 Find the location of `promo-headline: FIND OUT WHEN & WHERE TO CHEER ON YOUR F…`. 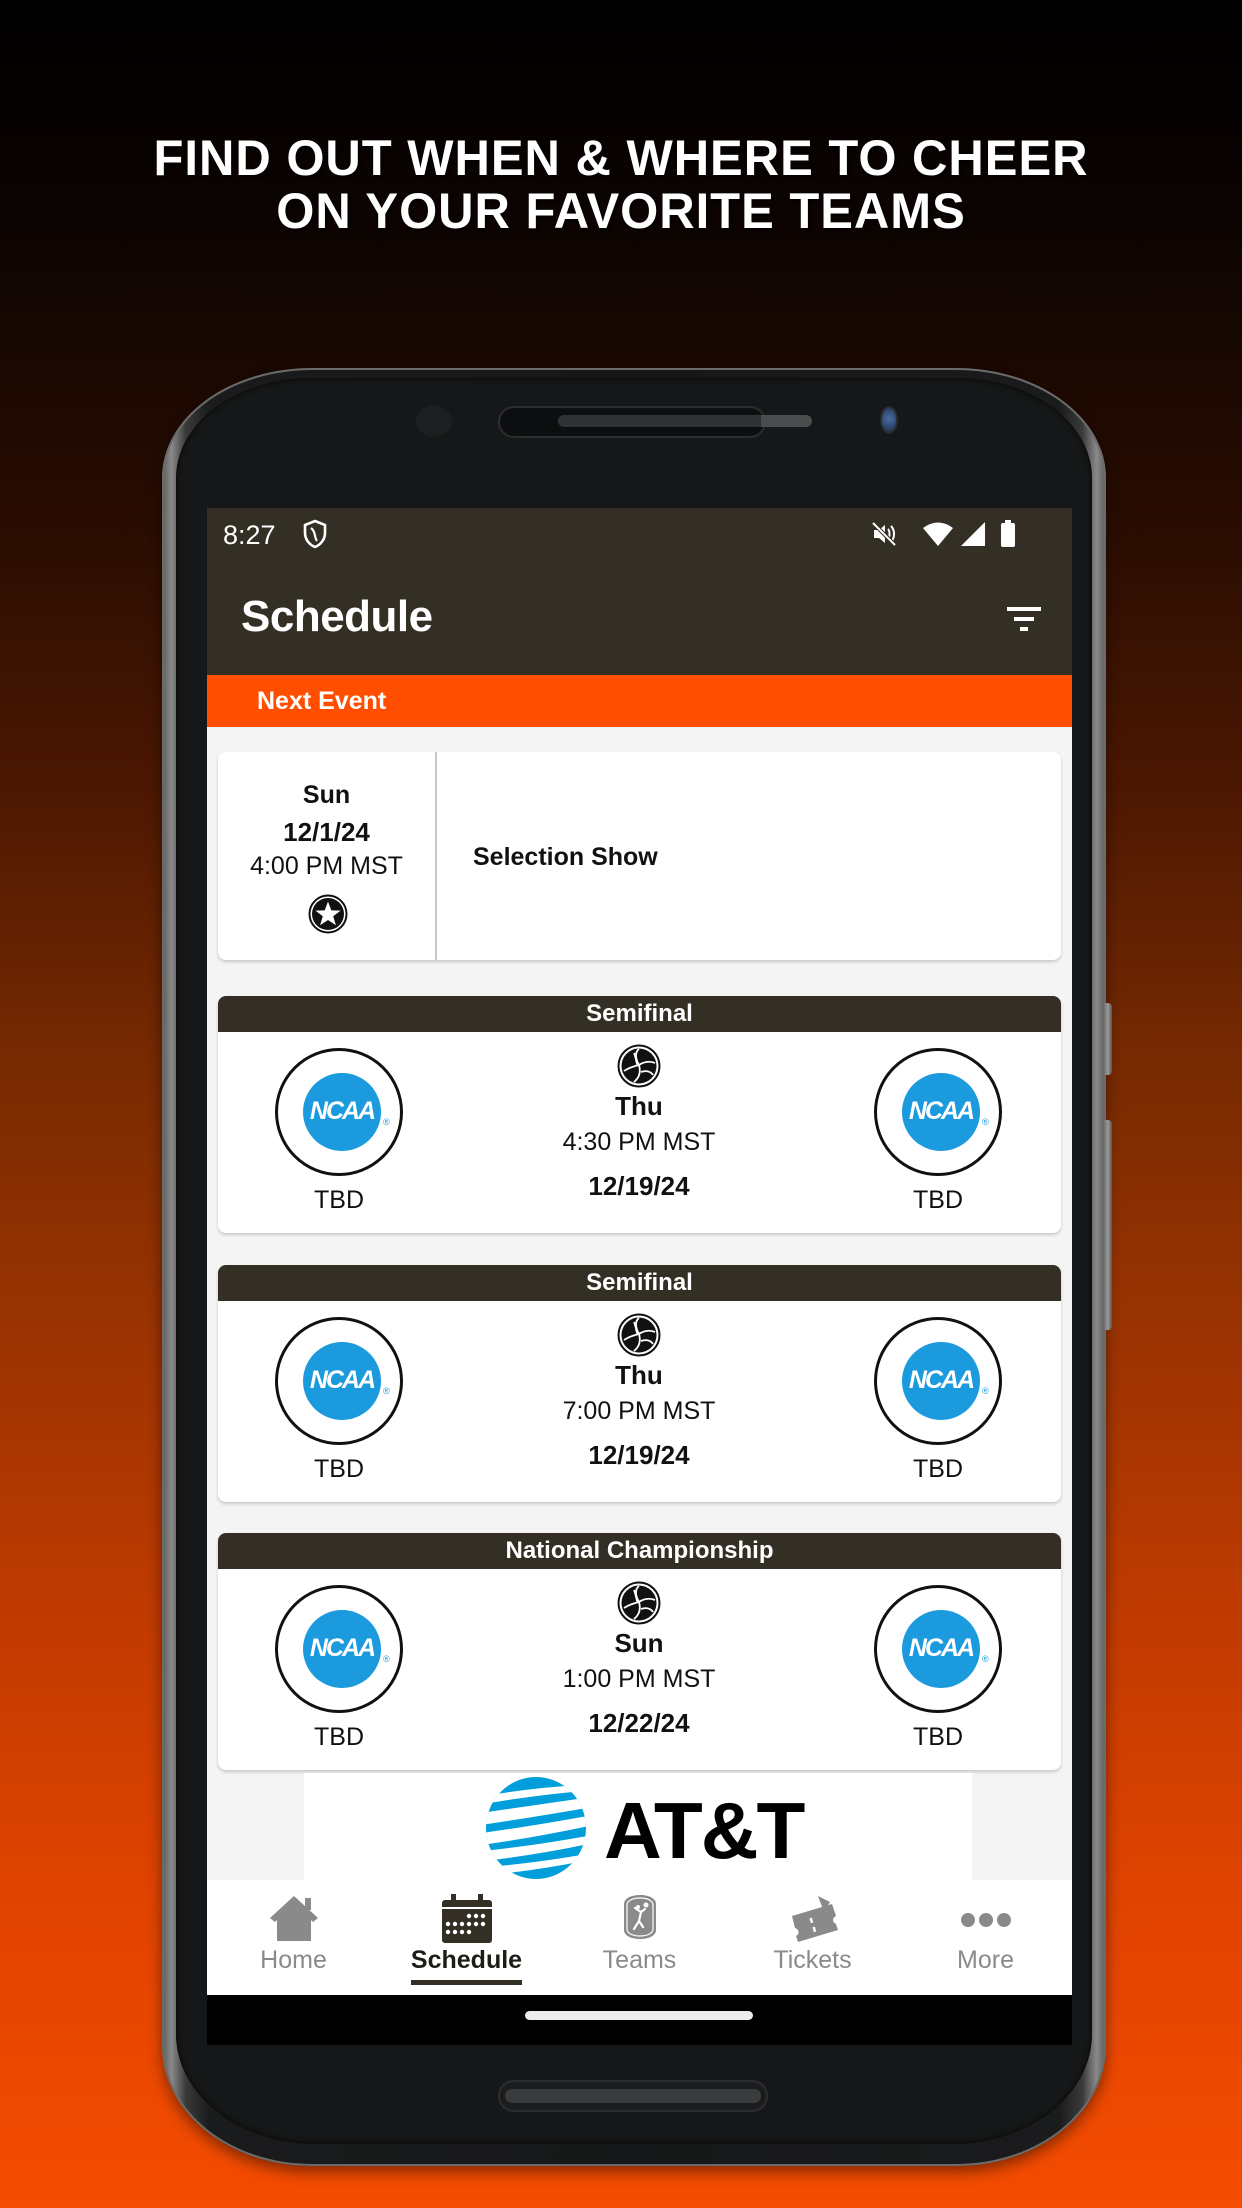

promo-headline: FIND OUT WHEN & WHERE TO CHEER ON YOUR F… is located at coordinates (620, 185).